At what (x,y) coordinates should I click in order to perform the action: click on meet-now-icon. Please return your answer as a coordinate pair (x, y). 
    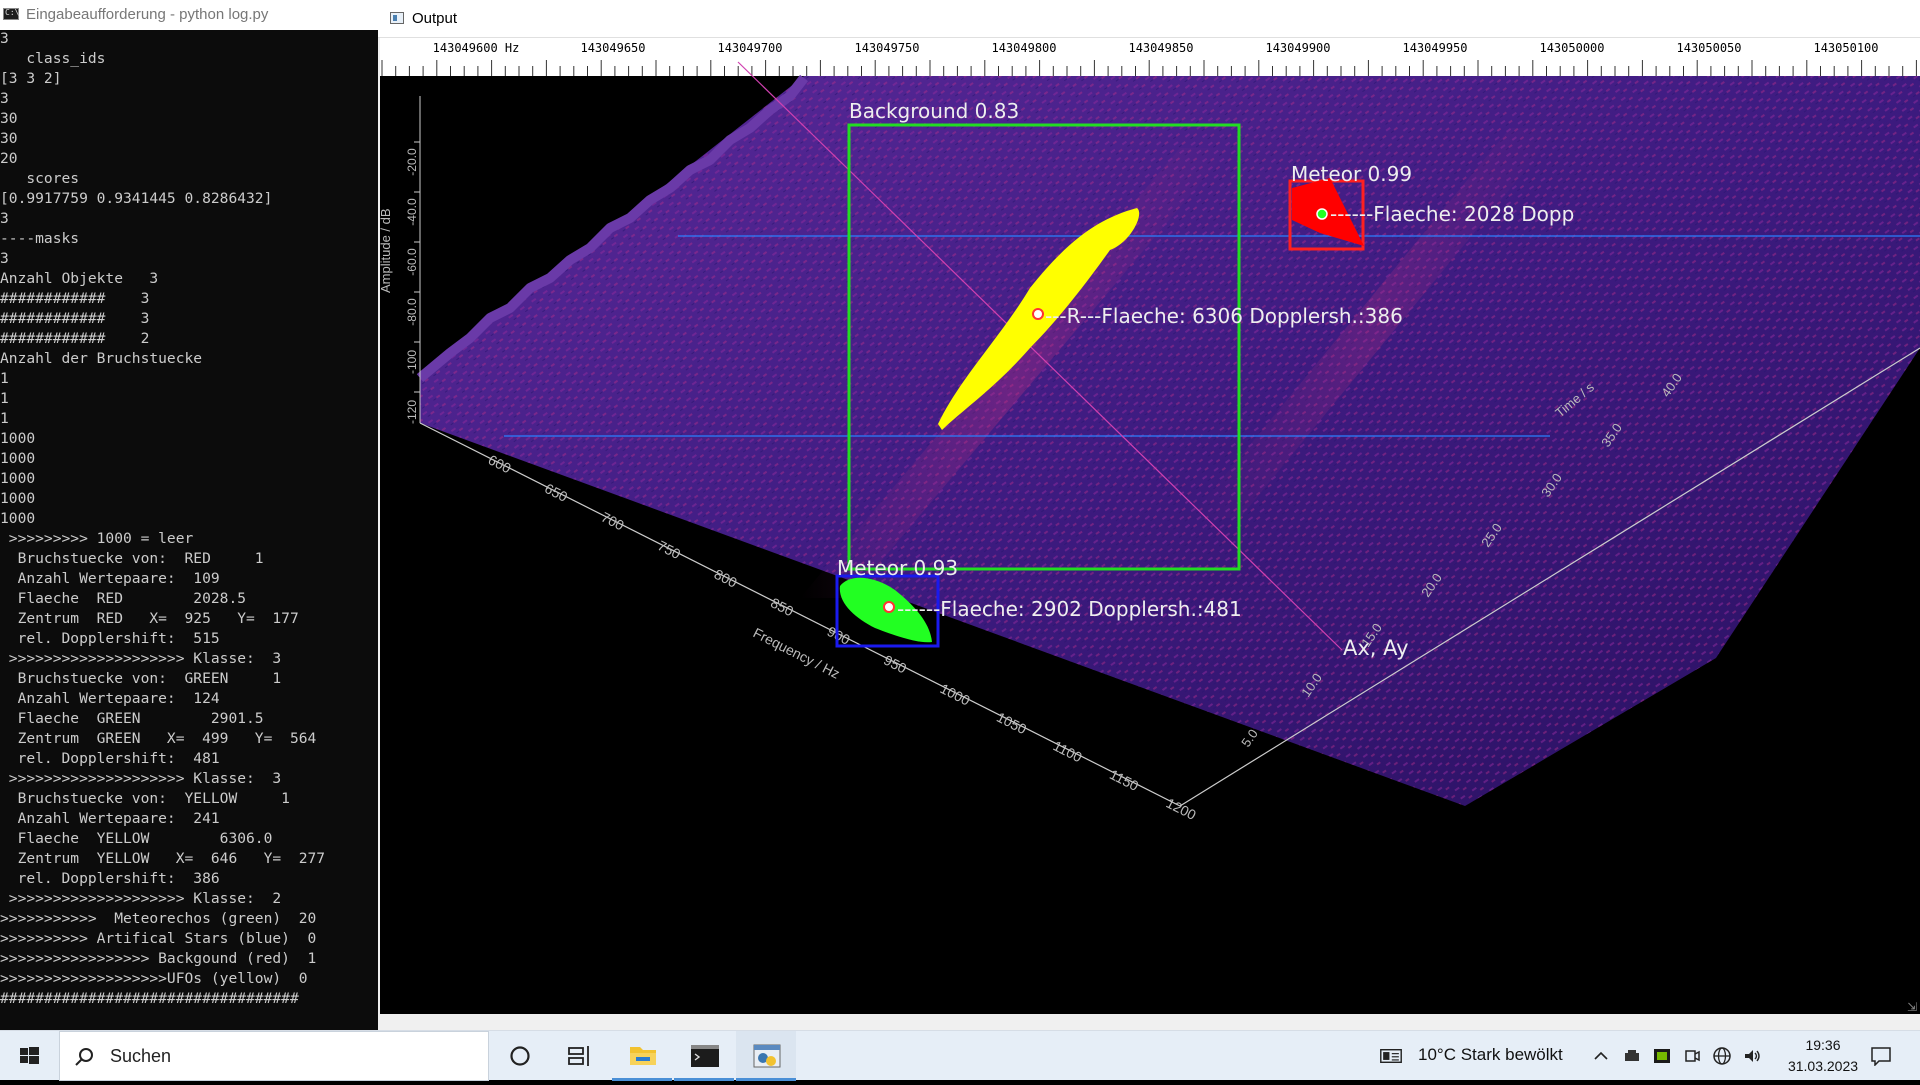
    Looking at the image, I should click on (1692, 1056).